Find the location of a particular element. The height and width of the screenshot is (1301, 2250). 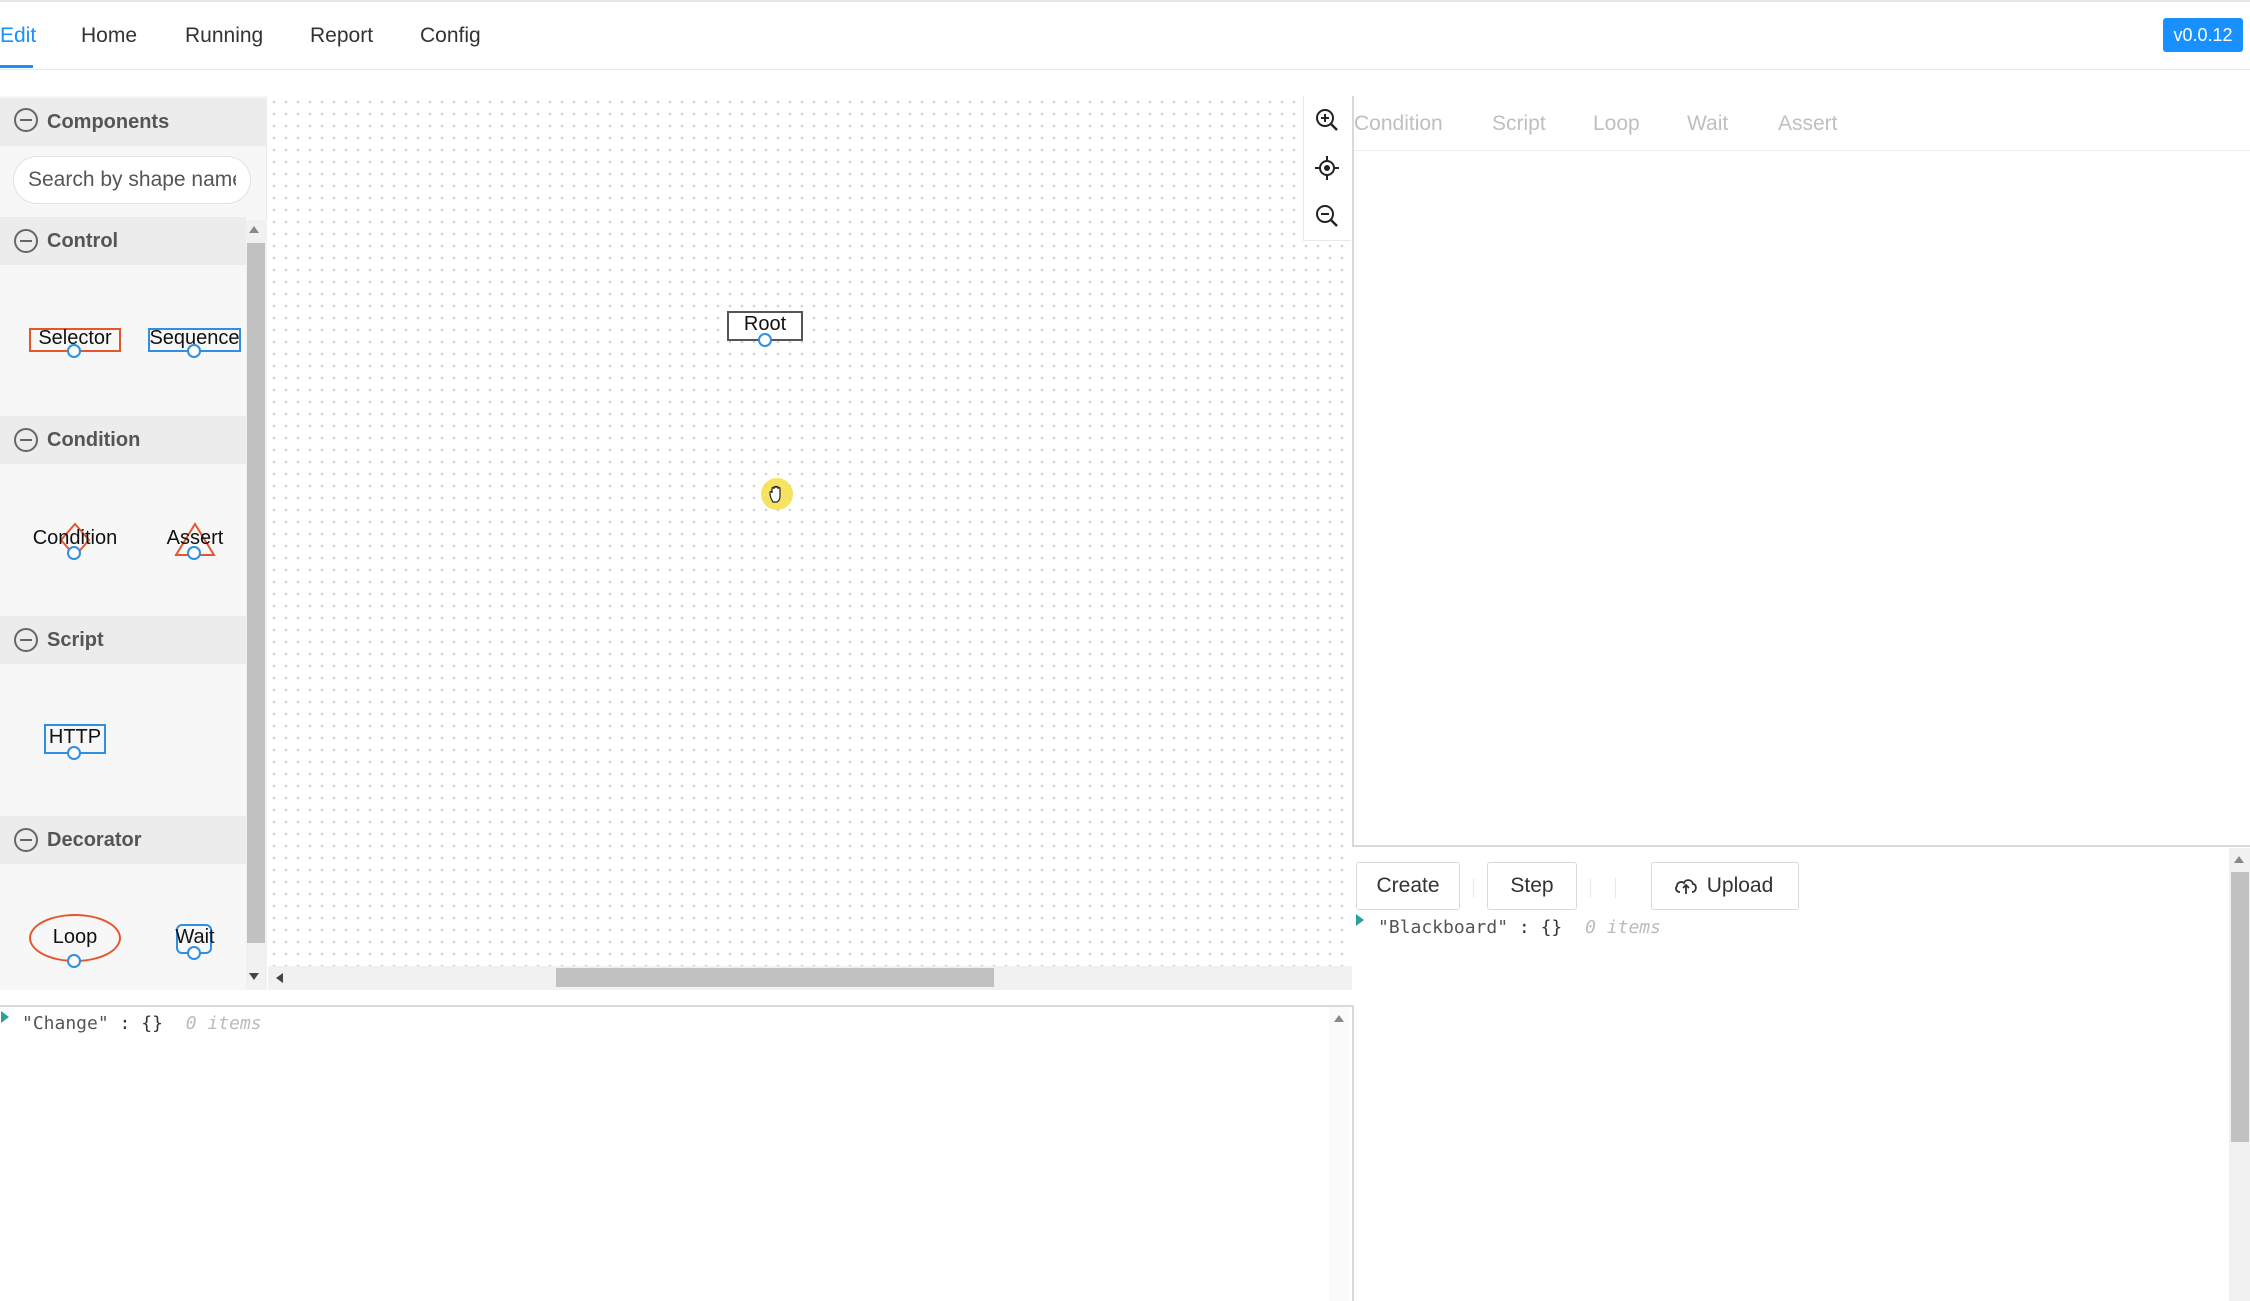

hand-cursor-icon is located at coordinates (775, 494).